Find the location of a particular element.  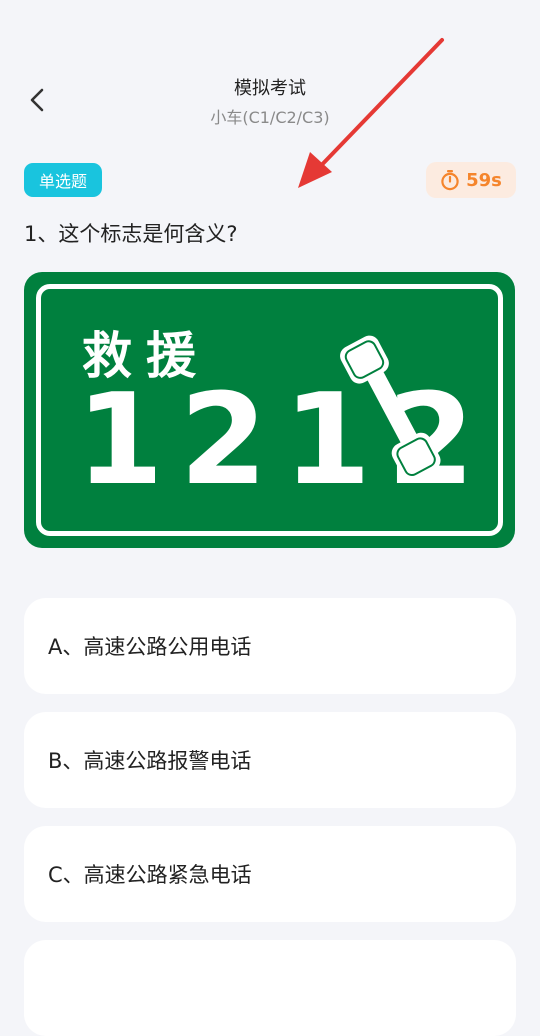

option-a: A、高速公路公用电话 is located at coordinates (270, 646).